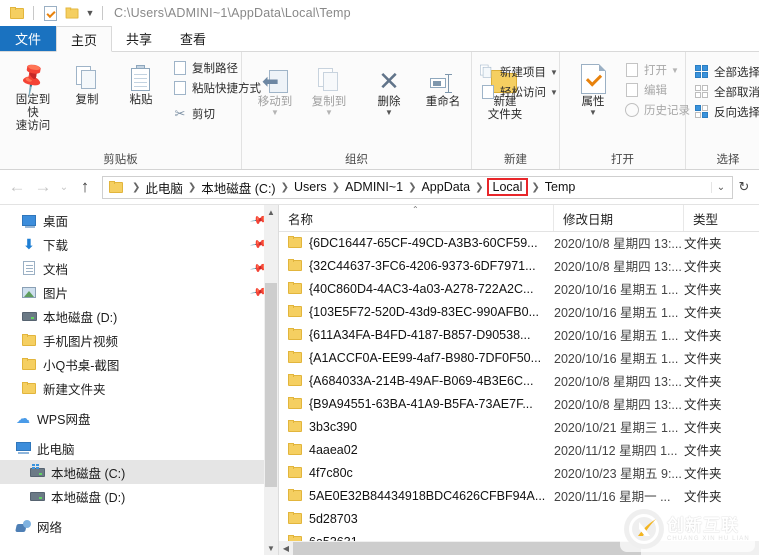 This screenshot has width=759, height=555. I want to click on sidebar-item-this-pc: 此电脑, so click(139, 448).